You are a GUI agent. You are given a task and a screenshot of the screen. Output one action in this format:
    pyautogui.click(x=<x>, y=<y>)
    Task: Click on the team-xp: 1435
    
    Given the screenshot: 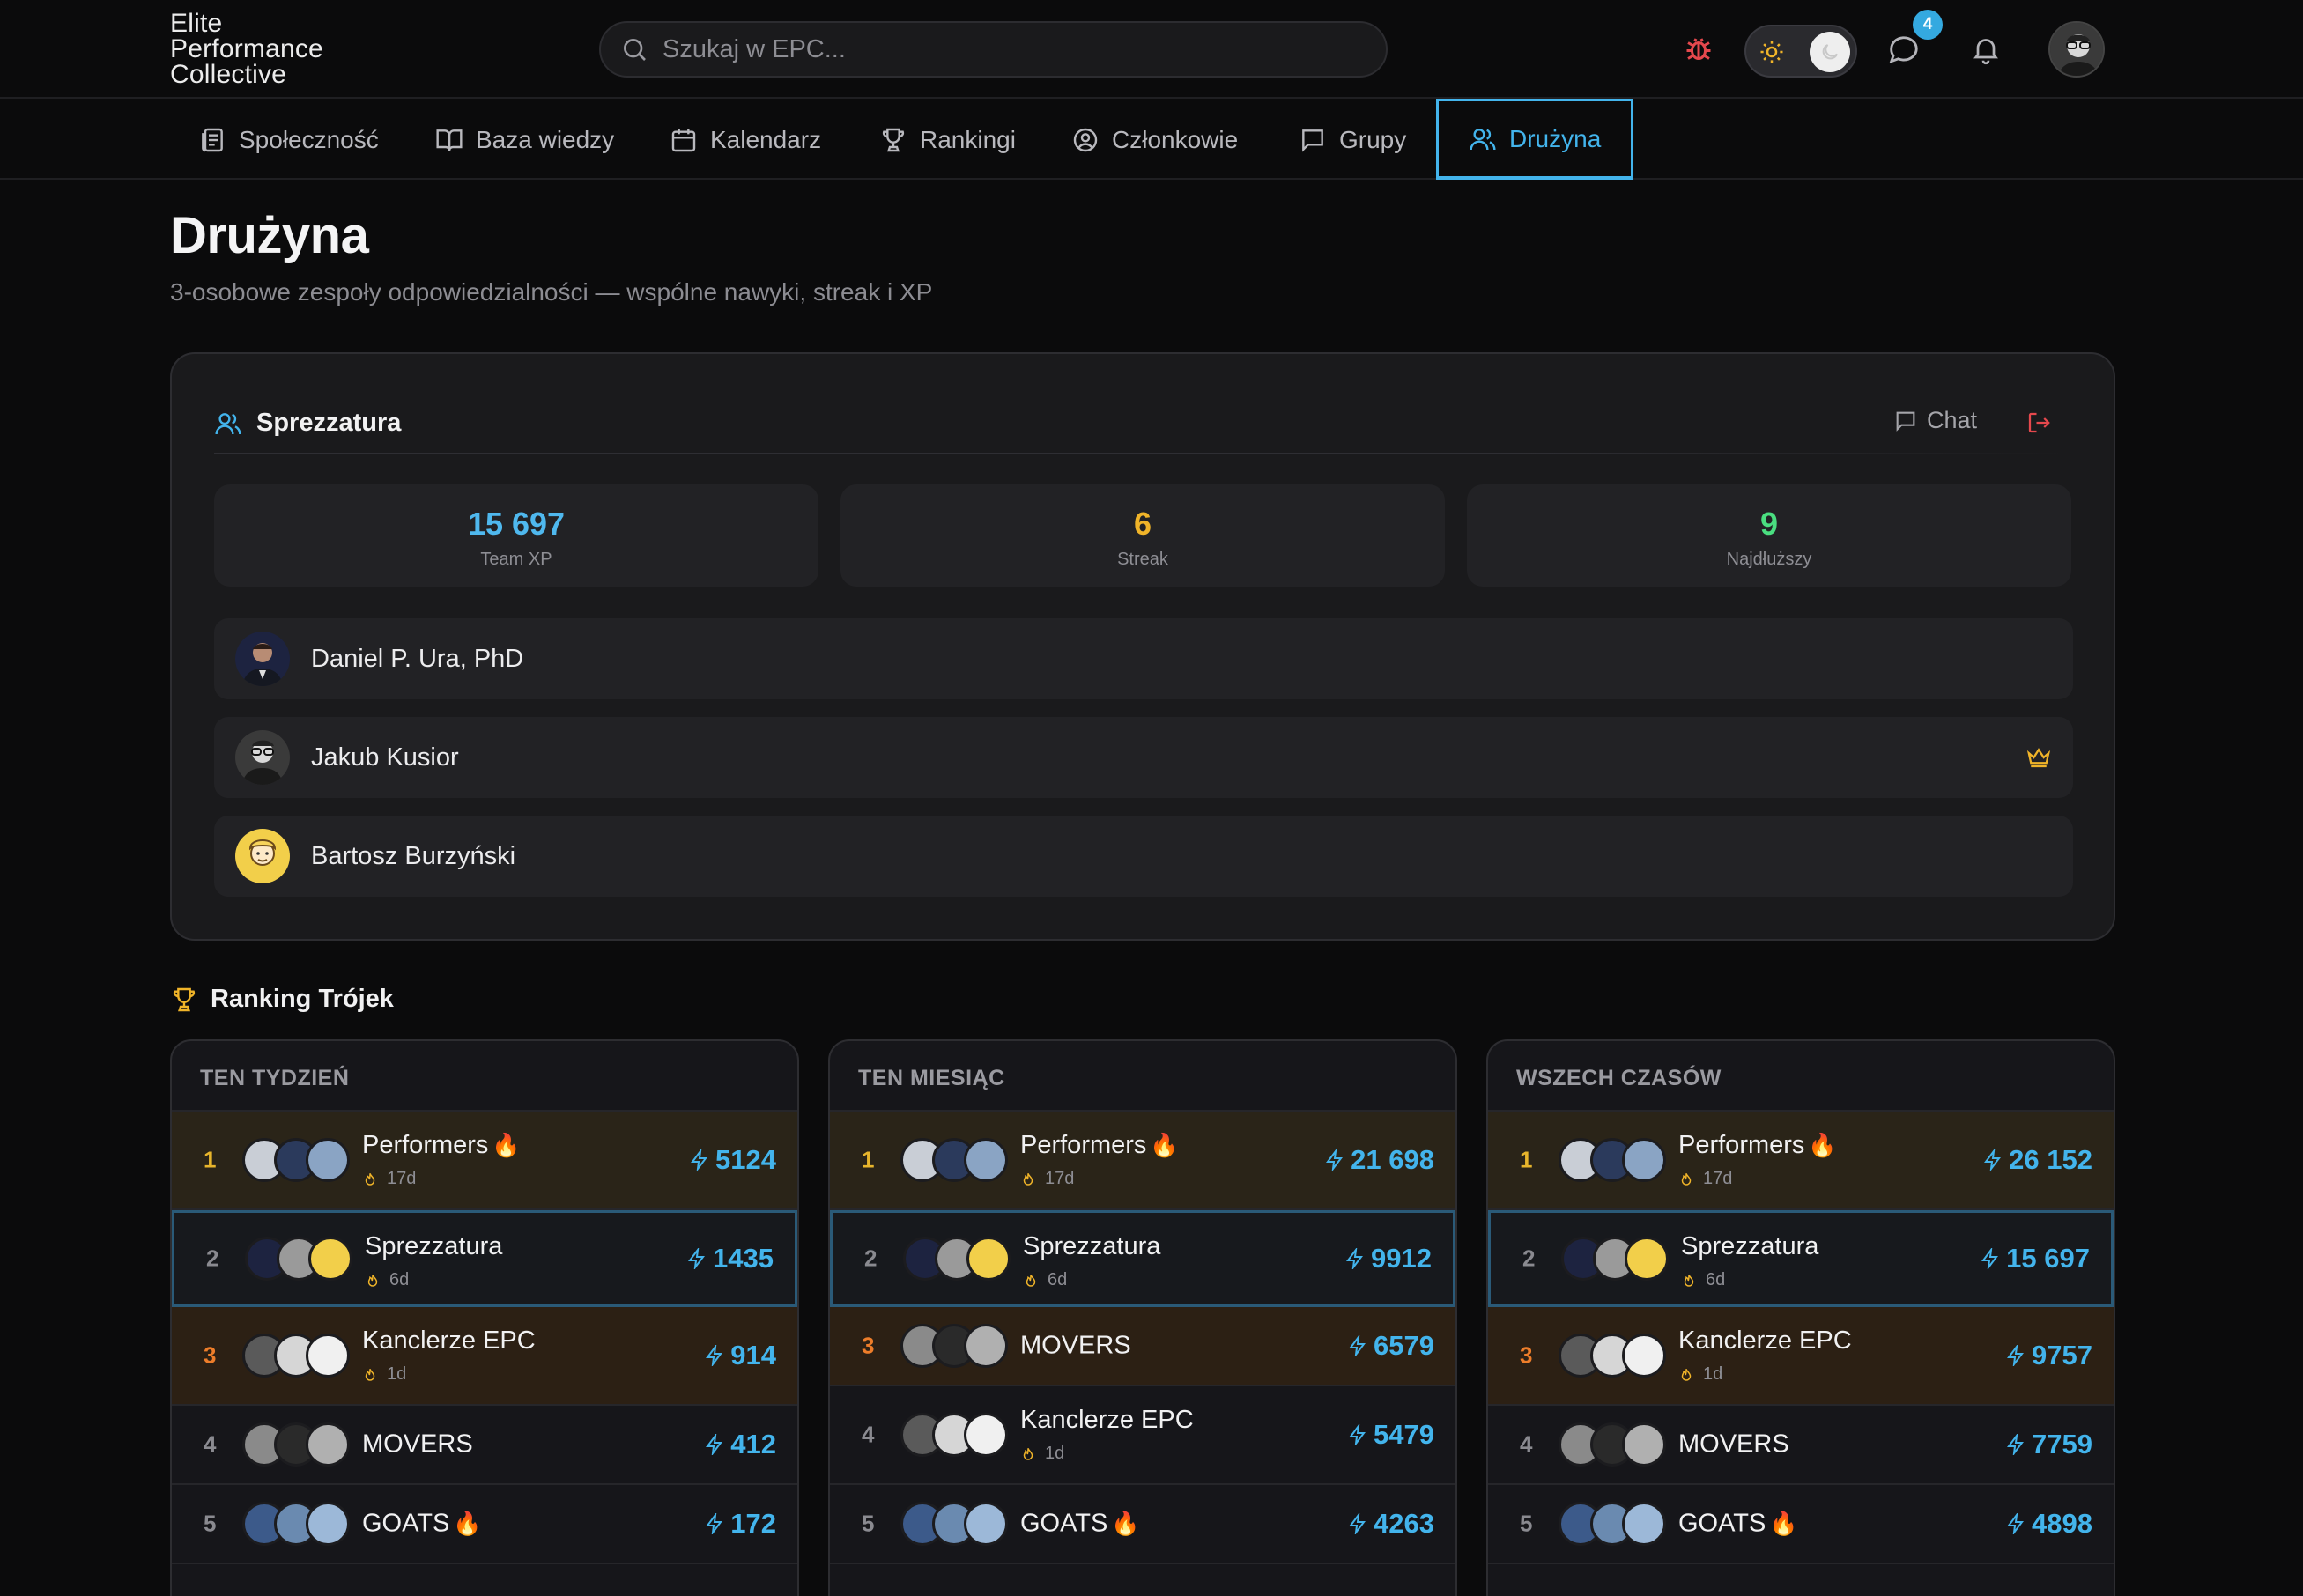 What is the action you would take?
    pyautogui.click(x=730, y=1259)
    